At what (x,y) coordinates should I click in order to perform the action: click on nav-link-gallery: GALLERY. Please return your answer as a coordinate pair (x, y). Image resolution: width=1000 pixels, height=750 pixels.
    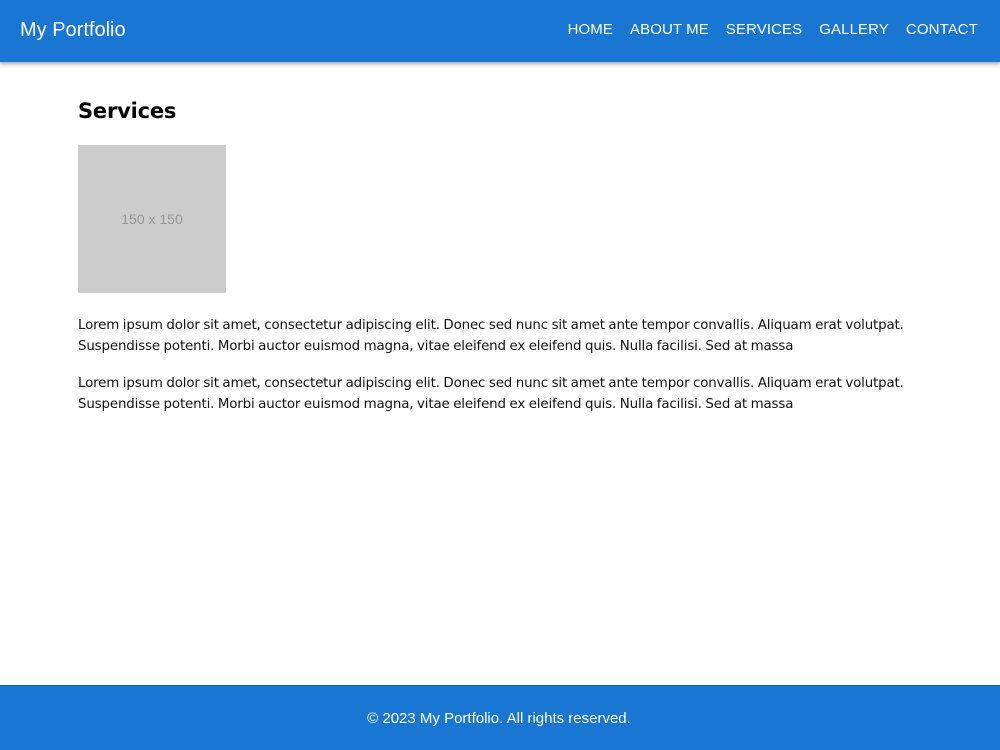
    Looking at the image, I should click on (854, 30).